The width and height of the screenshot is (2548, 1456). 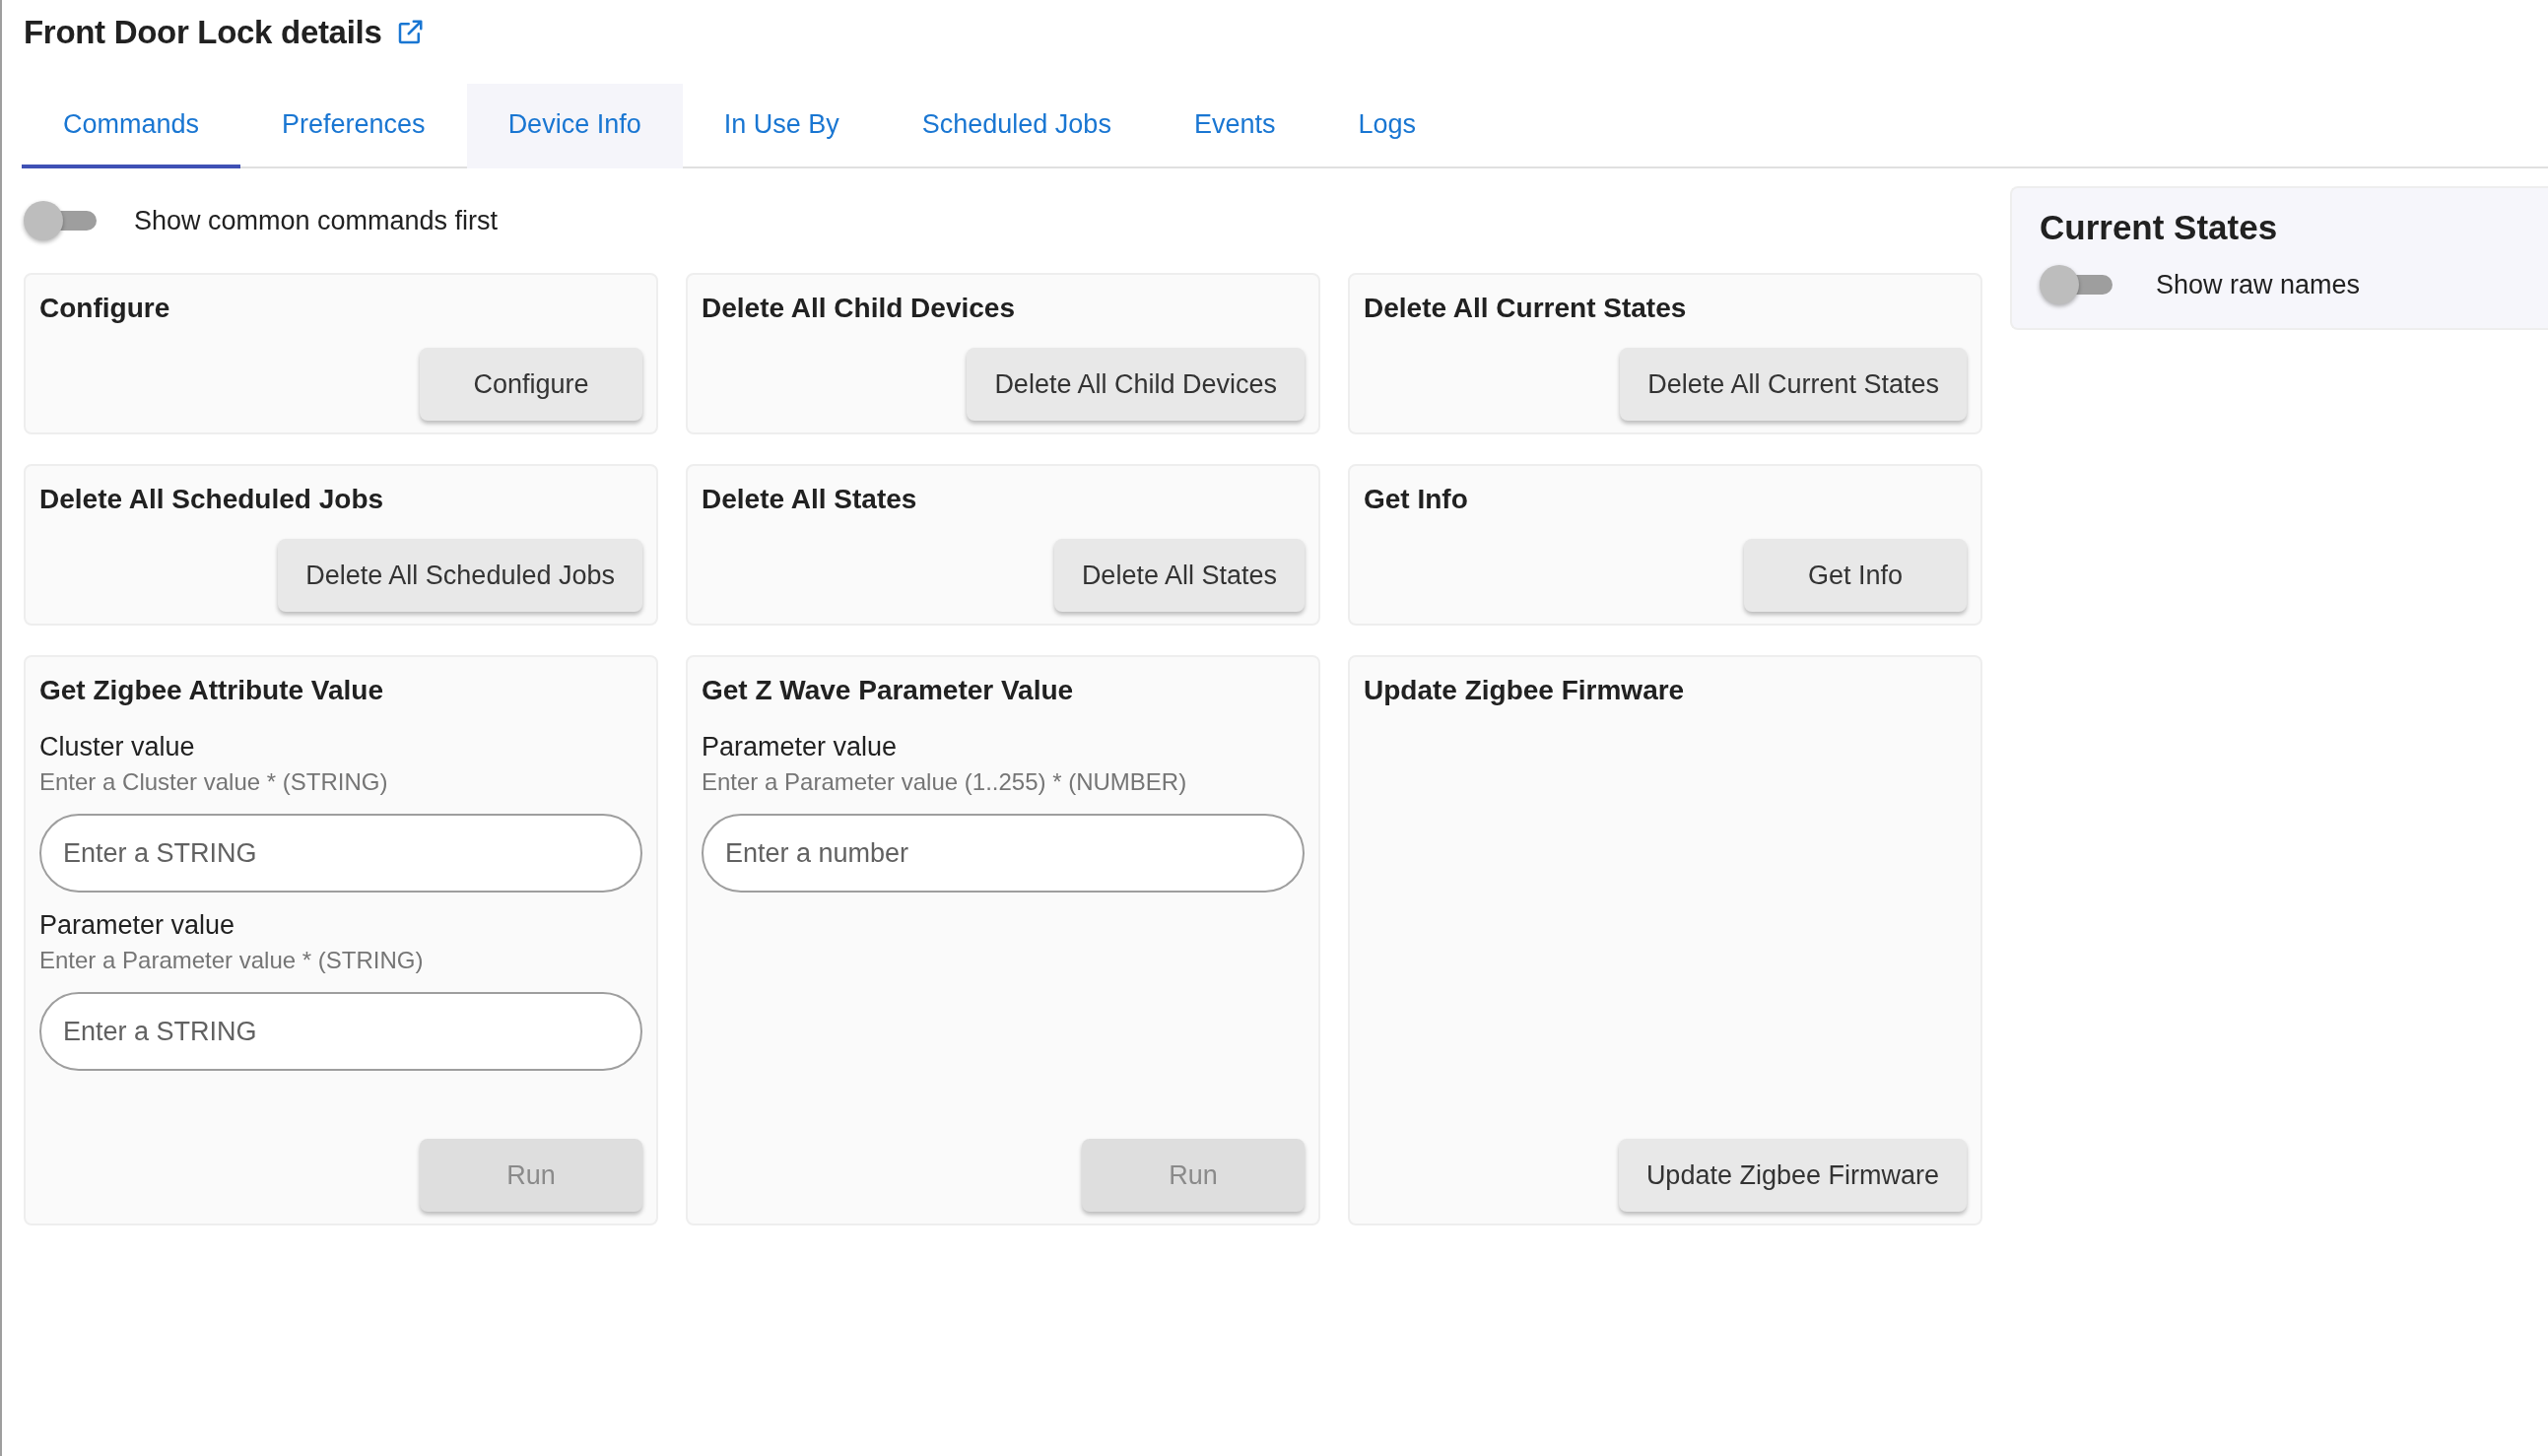 What do you see at coordinates (2159, 227) in the screenshot?
I see `panel-title: Current States` at bounding box center [2159, 227].